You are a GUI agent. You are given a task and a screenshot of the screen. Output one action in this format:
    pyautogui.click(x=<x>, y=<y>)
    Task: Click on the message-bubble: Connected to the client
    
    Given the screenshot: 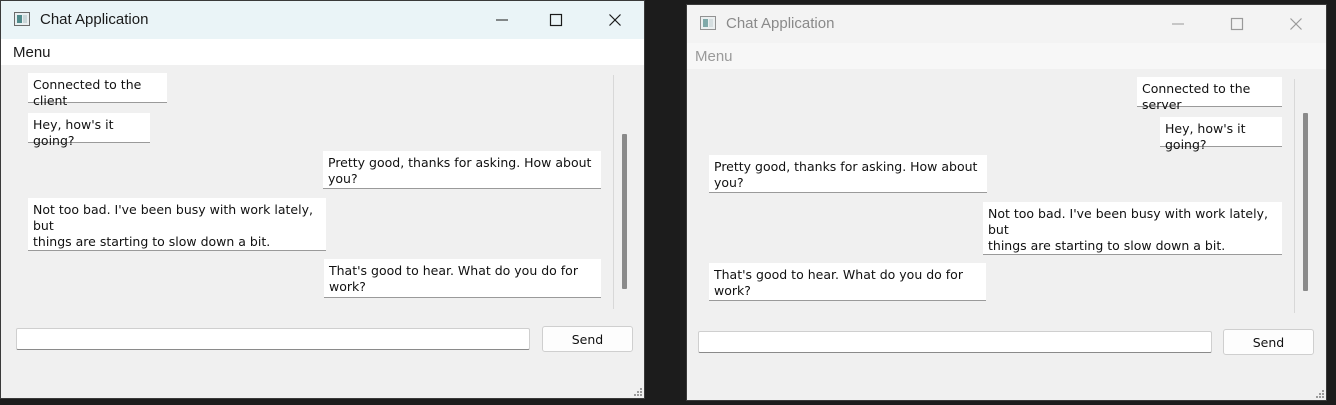 What is the action you would take?
    pyautogui.click(x=97, y=90)
    